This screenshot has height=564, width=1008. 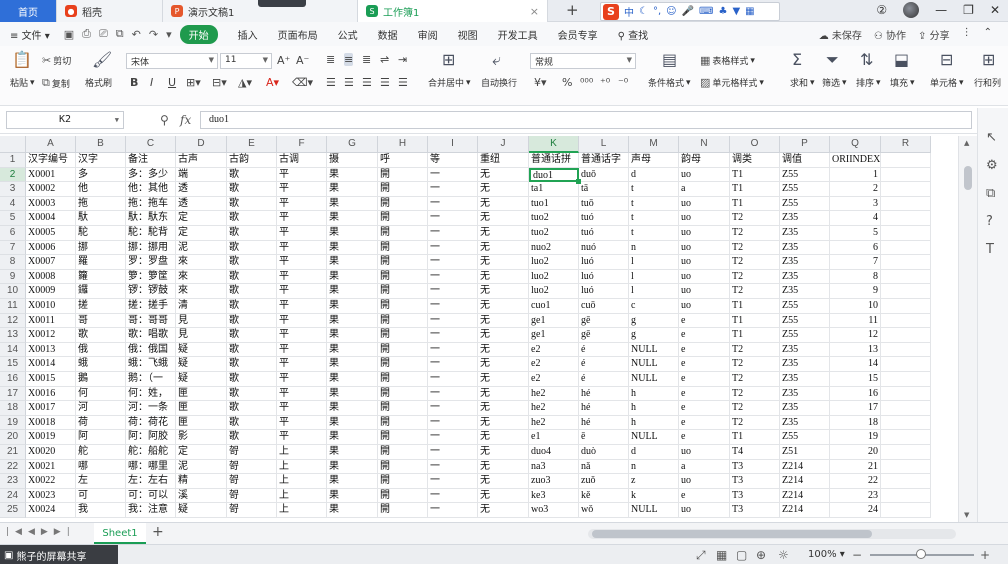 What do you see at coordinates (101, 364) in the screenshot?
I see `table-cell: 蛾` at bounding box center [101, 364].